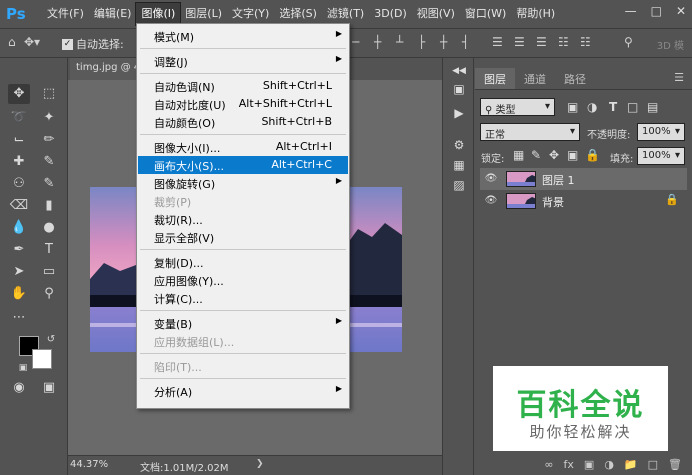 This screenshot has width=692, height=475. I want to click on distribute-top-icon: ☰, so click(497, 42).